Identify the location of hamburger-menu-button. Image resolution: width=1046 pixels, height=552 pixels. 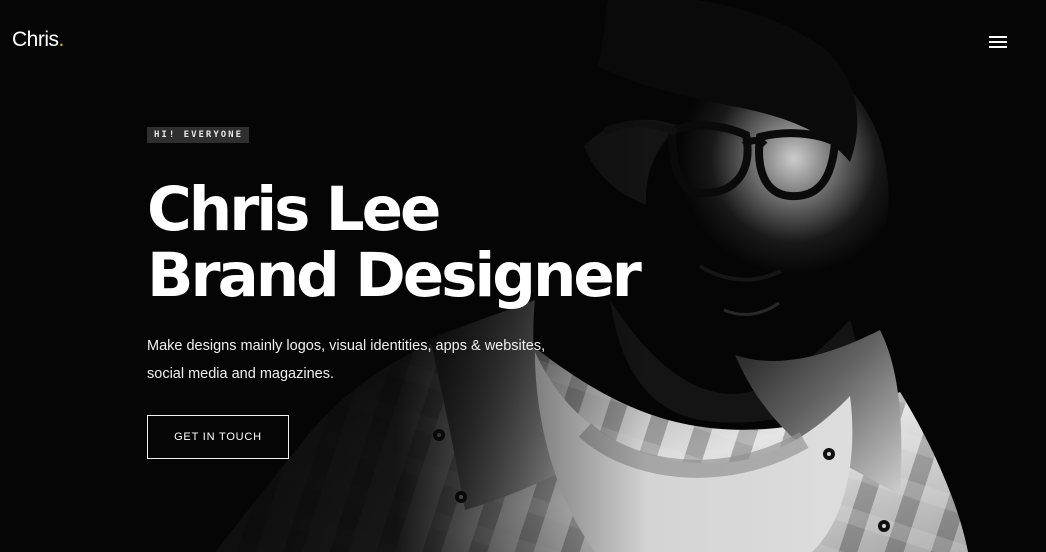
(998, 42).